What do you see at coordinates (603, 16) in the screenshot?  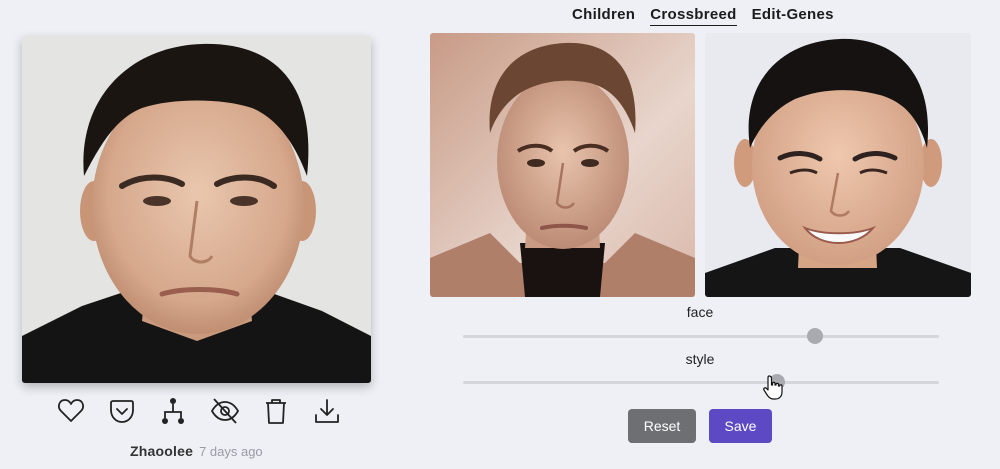 I see `tab-children: Children` at bounding box center [603, 16].